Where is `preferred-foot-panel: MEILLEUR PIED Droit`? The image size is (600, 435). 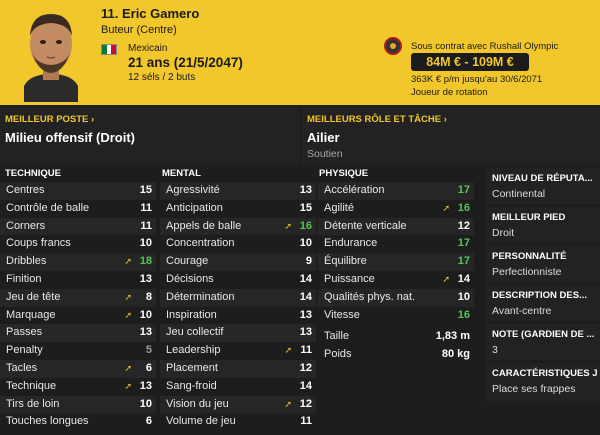 preferred-foot-panel: MEILLEUR PIED Droit is located at coordinates (543, 225).